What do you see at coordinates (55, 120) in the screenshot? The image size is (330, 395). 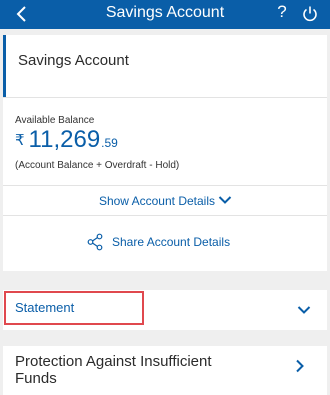 I see `available-balance-label: Available Balance` at bounding box center [55, 120].